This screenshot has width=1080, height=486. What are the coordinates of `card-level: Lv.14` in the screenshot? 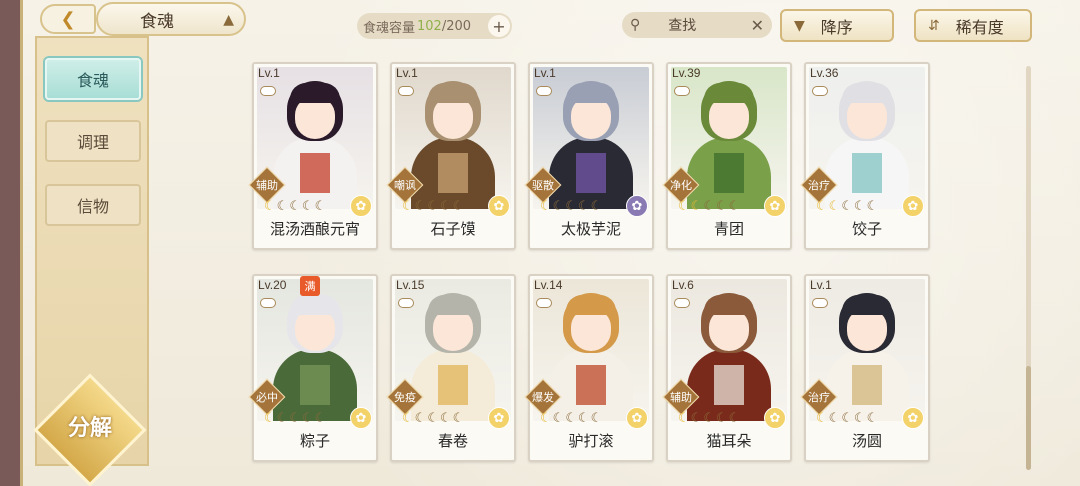 It's located at (548, 285).